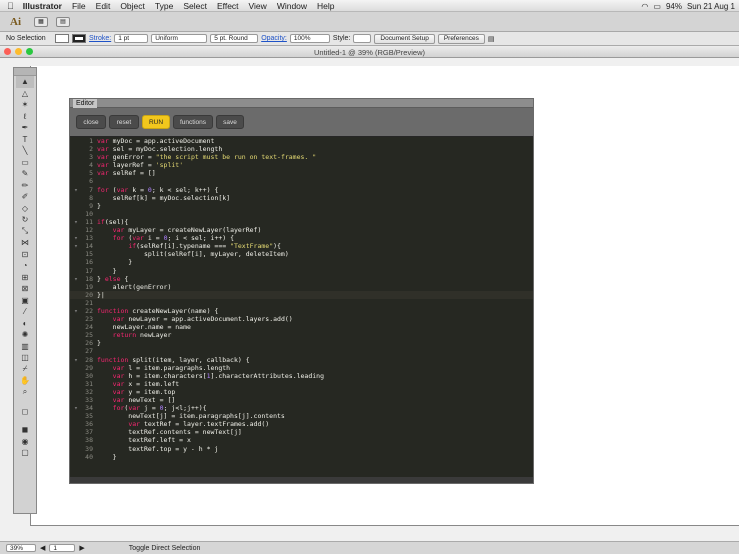  What do you see at coordinates (25, 220) in the screenshot?
I see `rotate-tool-icon: ↻` at bounding box center [25, 220].